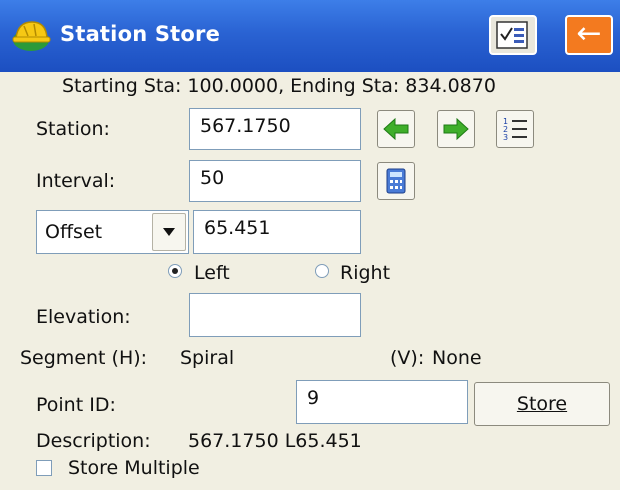 This screenshot has width=620, height=490. Describe the element at coordinates (83, 317) in the screenshot. I see `elevation-label: Elevation:` at that location.